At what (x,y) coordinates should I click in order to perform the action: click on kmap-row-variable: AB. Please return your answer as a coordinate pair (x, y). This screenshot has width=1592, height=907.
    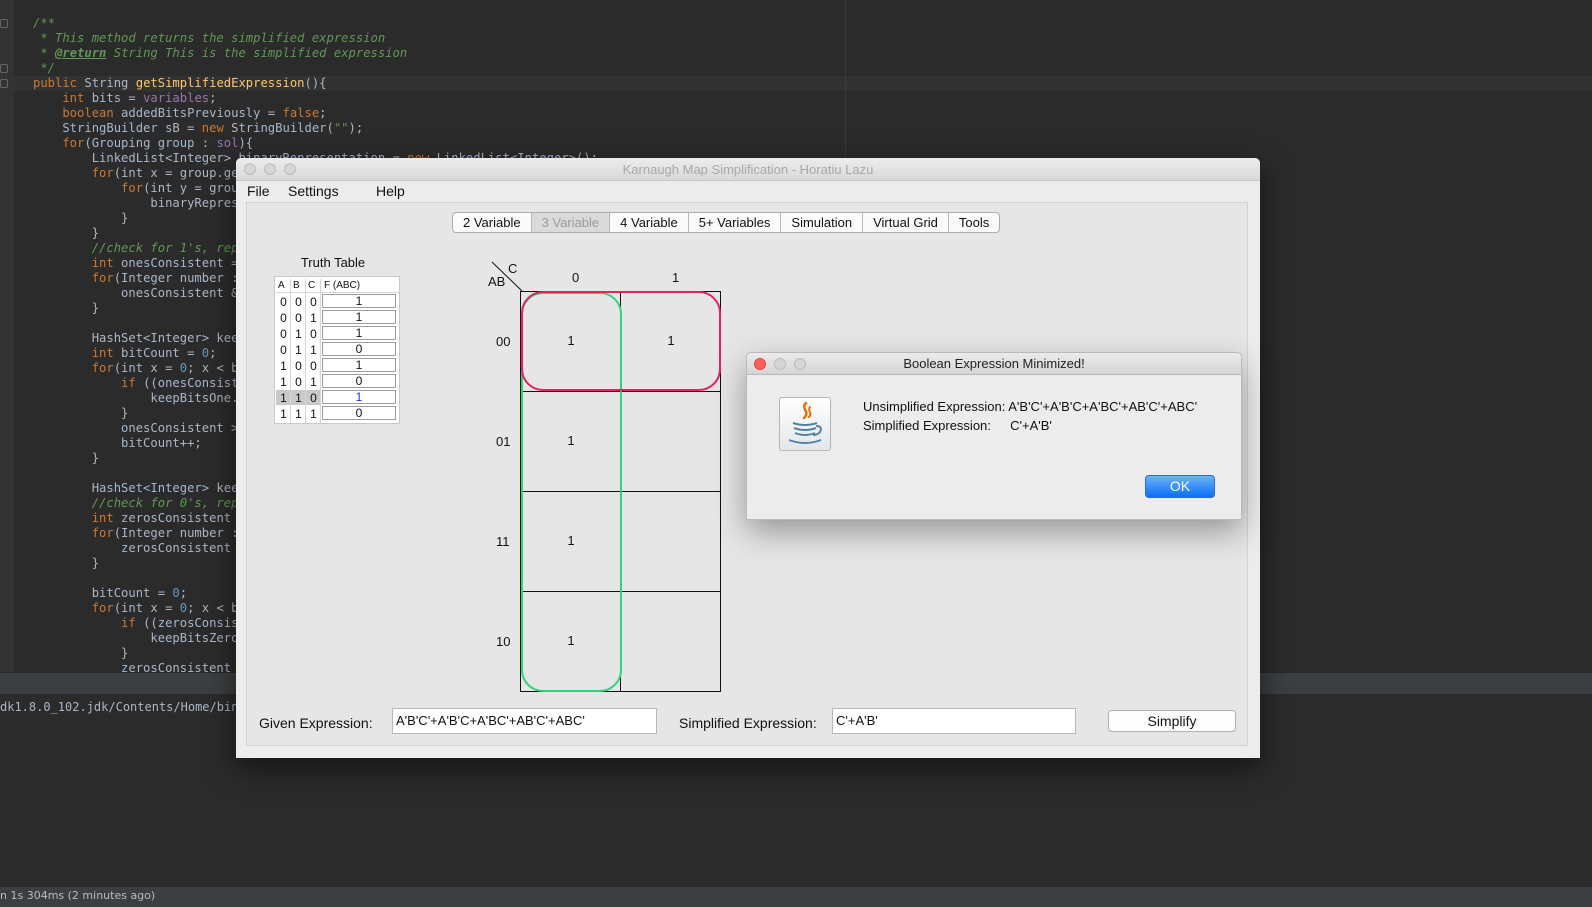
    Looking at the image, I should click on (497, 281).